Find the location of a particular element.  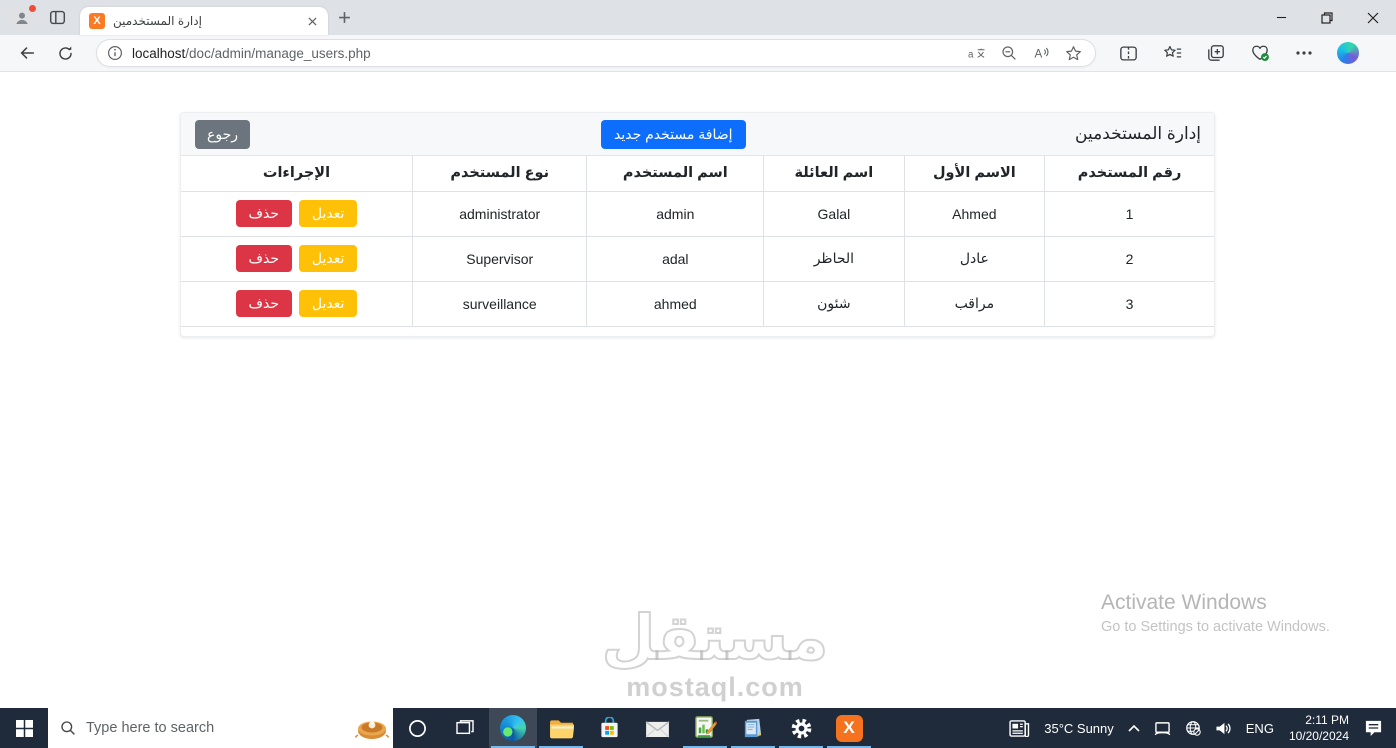

window-controls is located at coordinates (1327, 17).